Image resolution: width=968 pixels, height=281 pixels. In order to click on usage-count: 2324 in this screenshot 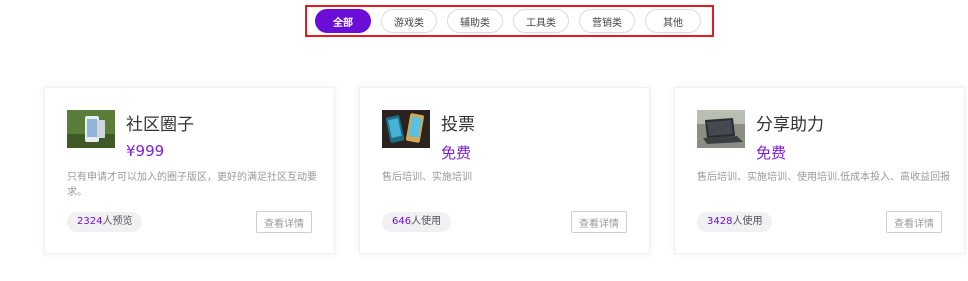, I will do `click(90, 221)`.